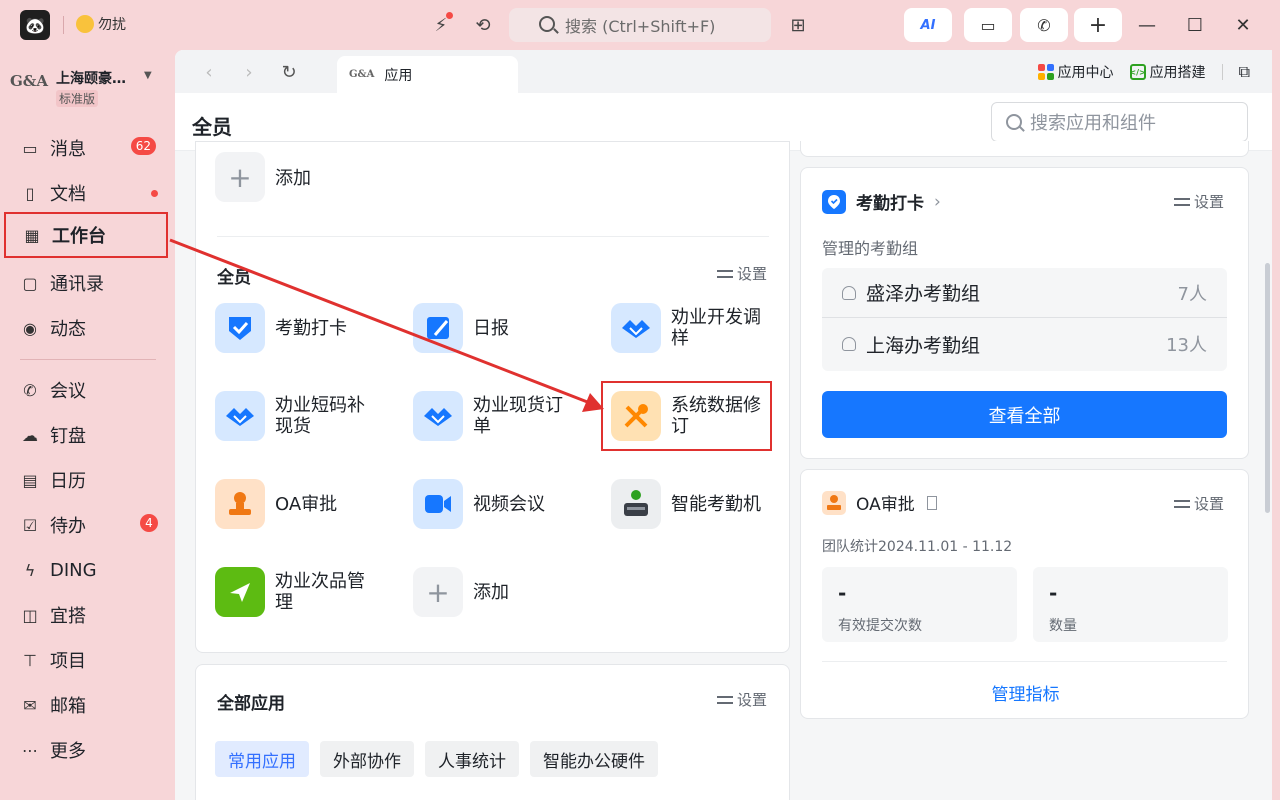 The image size is (1280, 800). I want to click on sidebar-item-label: DING, so click(73, 570).